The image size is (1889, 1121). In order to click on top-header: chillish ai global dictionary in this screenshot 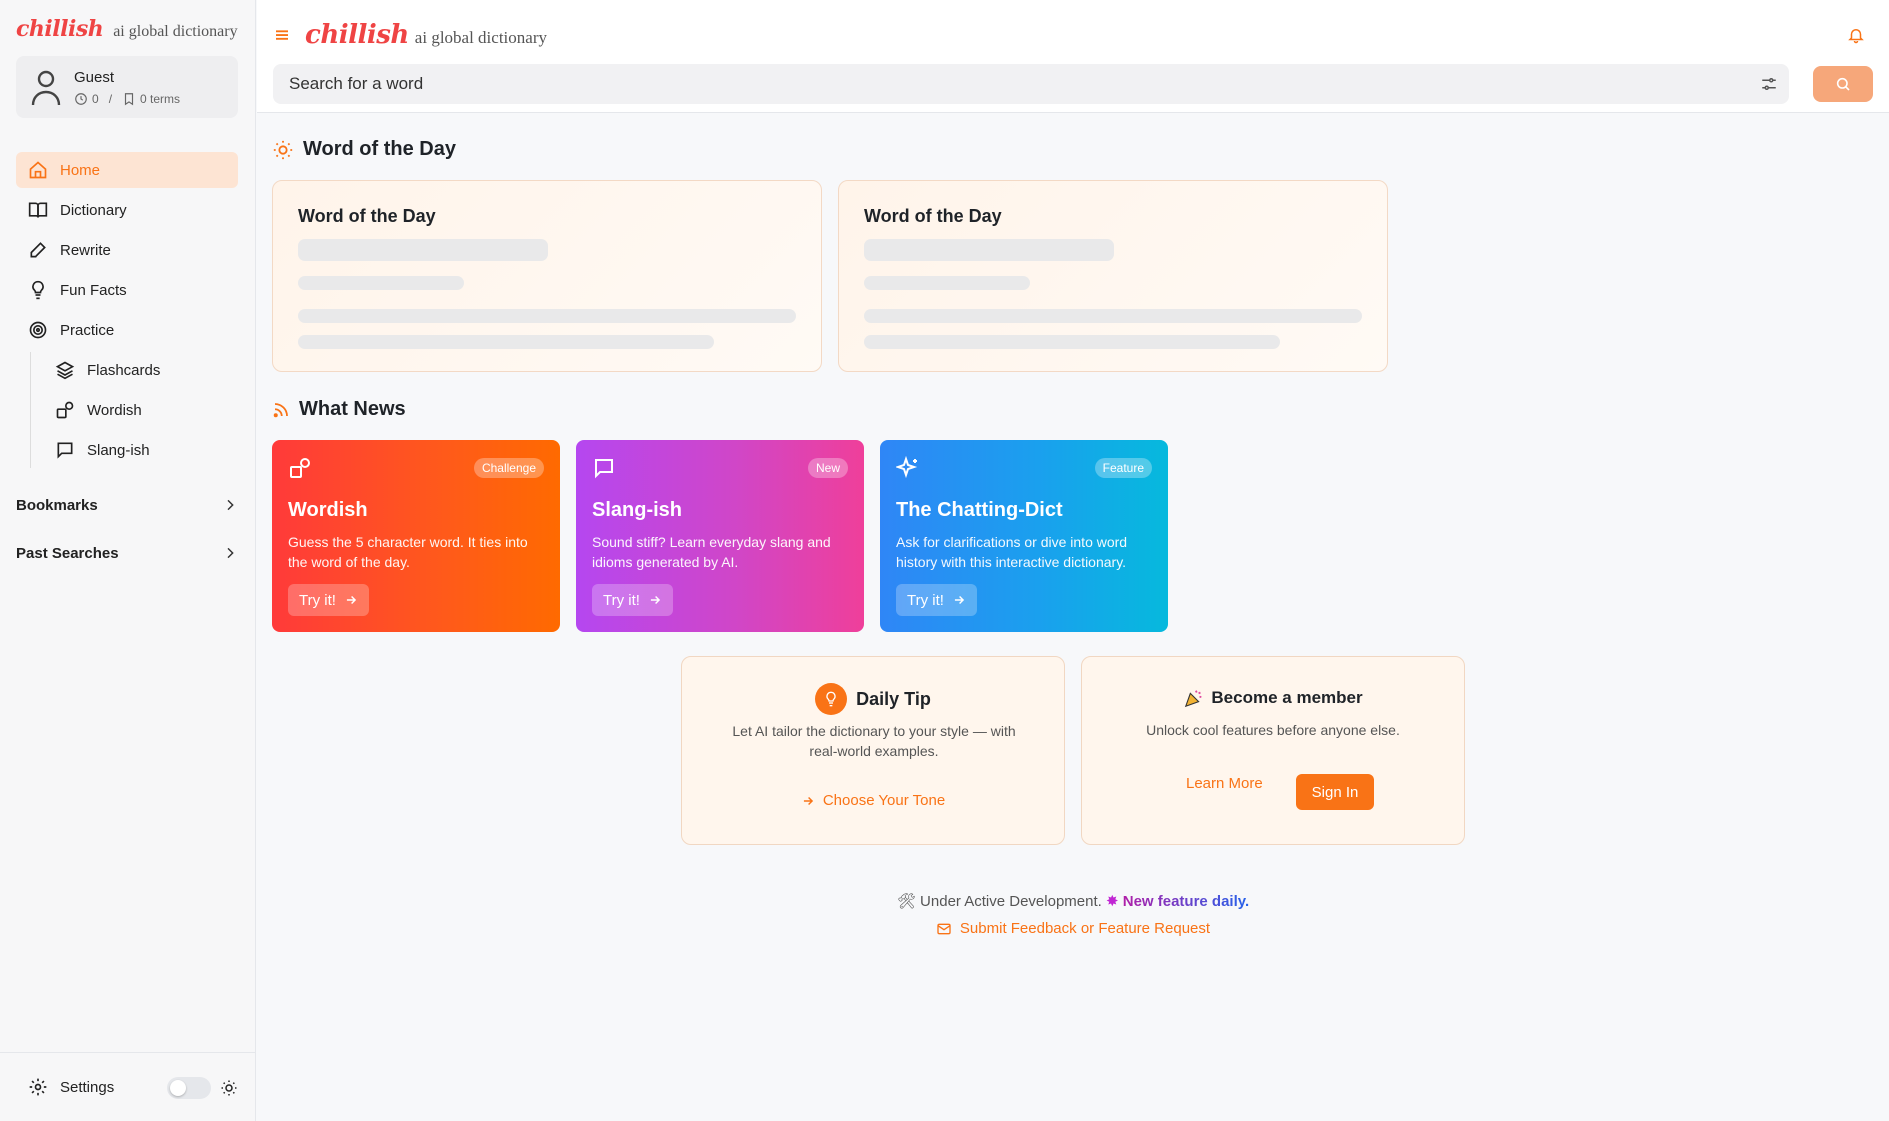, I will do `click(1073, 56)`.